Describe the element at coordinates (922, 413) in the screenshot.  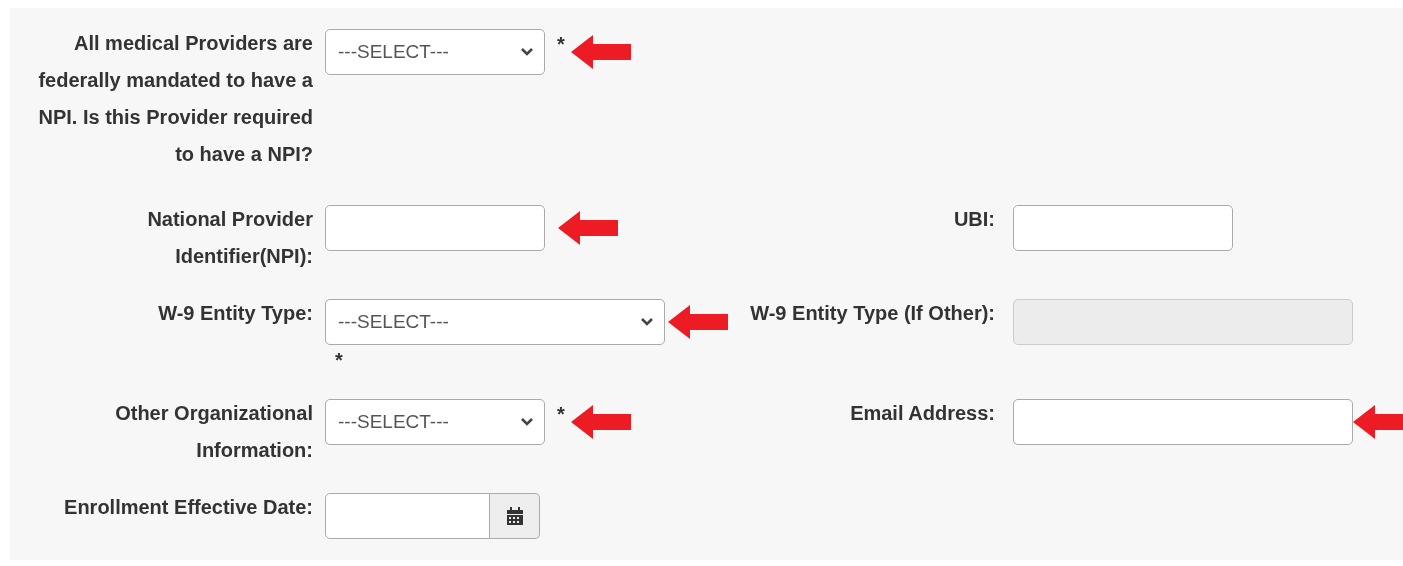
I see `field-label: Email Address:` at that location.